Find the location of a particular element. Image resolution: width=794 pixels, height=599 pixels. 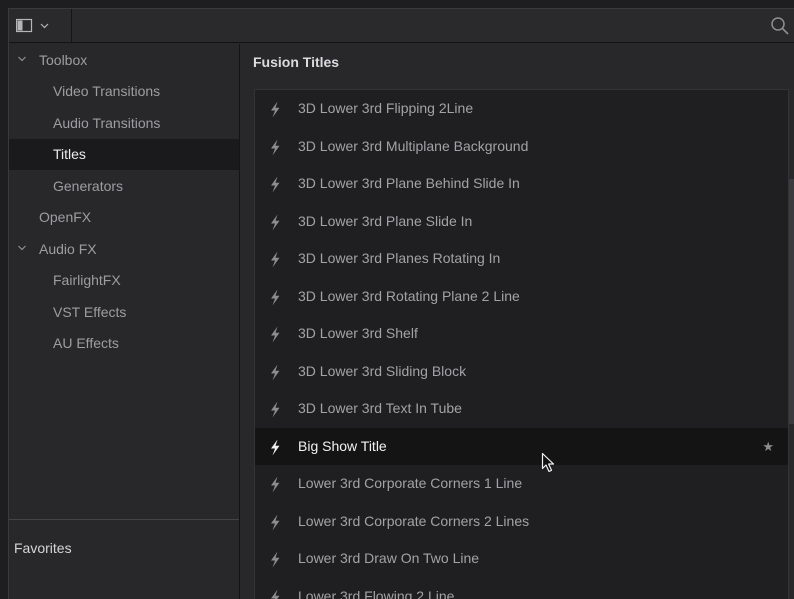

sidebar-item-vst-effects: VST Effects is located at coordinates (124, 312).